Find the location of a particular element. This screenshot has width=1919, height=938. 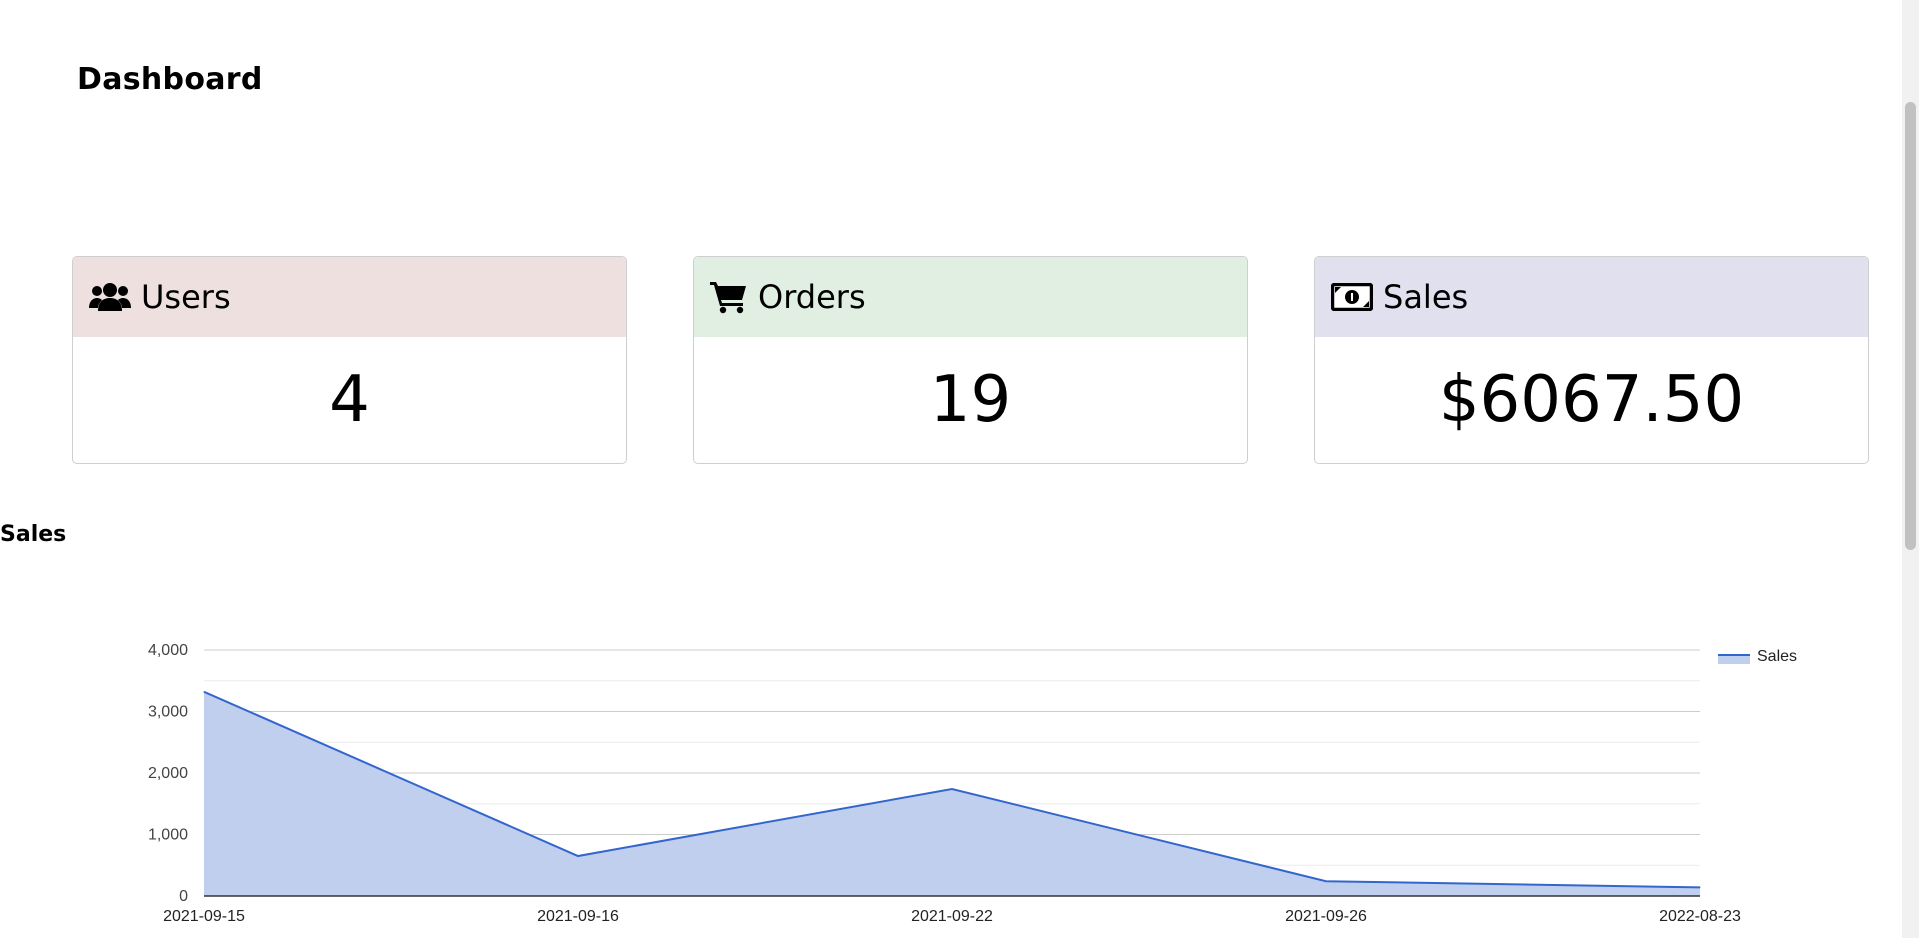

scrollbar-thumb is located at coordinates (1910, 326).